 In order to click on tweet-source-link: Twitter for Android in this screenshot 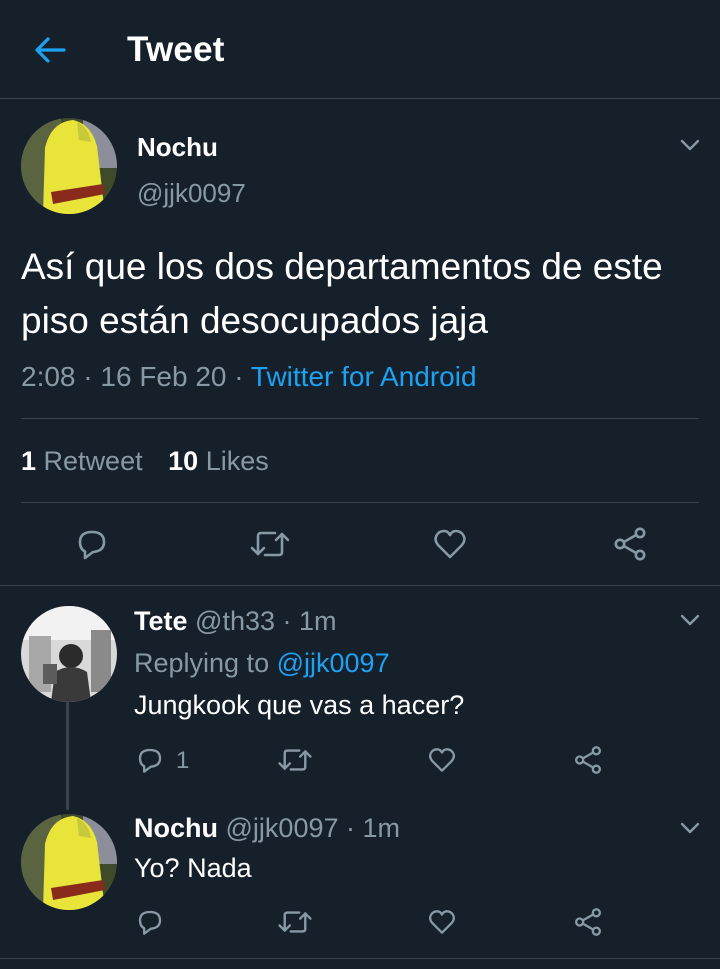, I will do `click(364, 376)`.